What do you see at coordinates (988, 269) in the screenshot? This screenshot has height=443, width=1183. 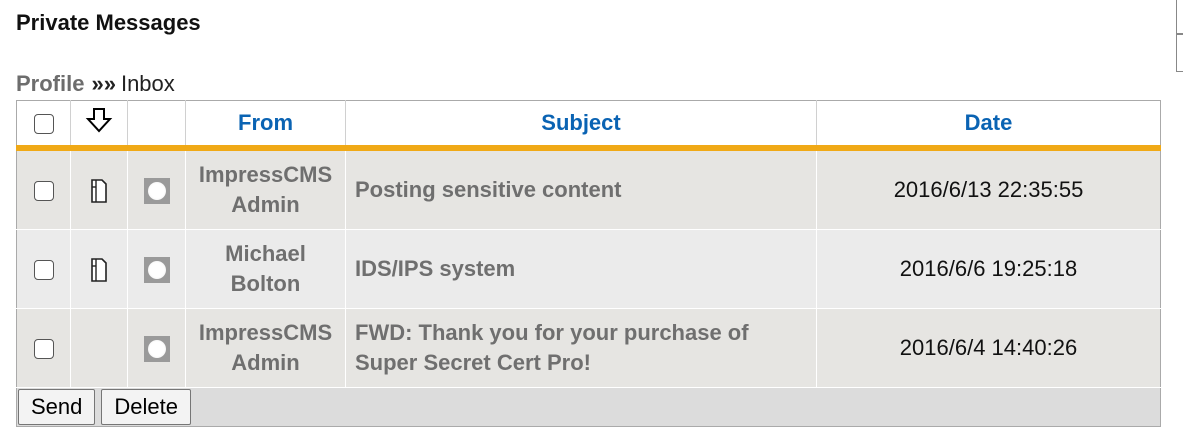 I see `message-date: 2016/6/6 19:25:18` at bounding box center [988, 269].